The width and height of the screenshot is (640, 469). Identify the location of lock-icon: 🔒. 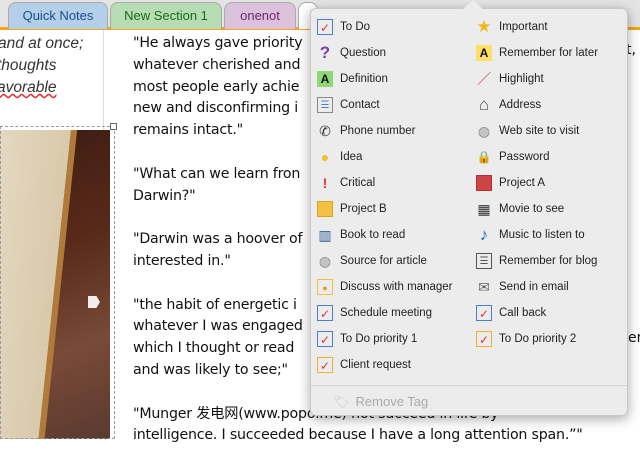
(484, 157).